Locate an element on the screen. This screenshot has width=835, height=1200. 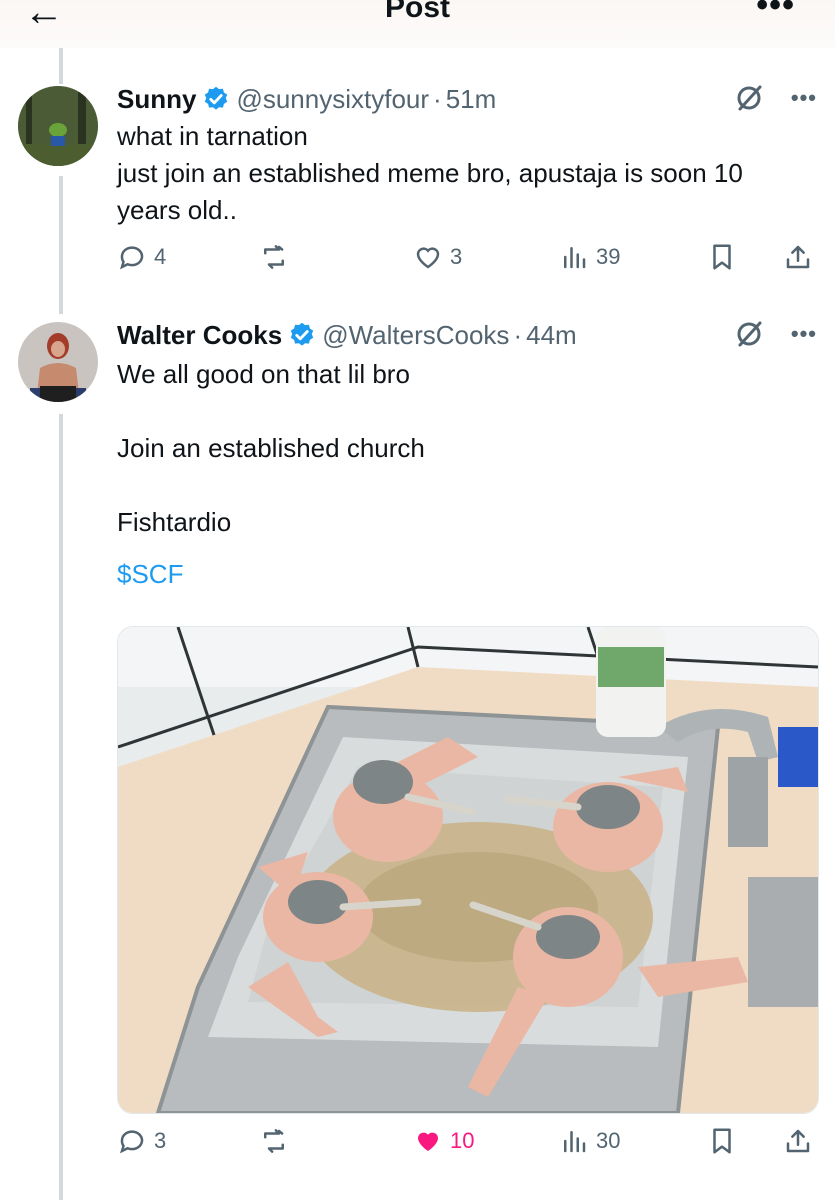
cashtag-link: $SCF is located at coordinates (467, 574).